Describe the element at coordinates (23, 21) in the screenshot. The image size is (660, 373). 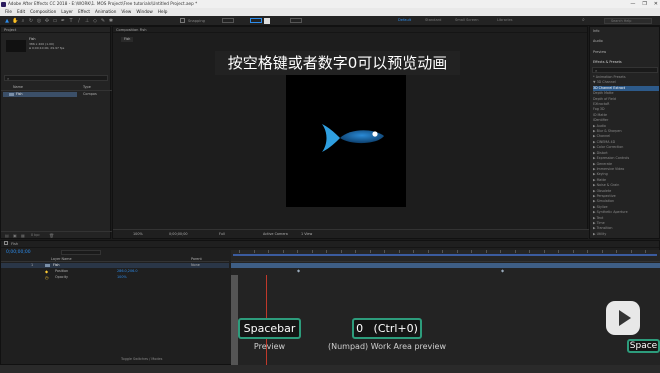
I see `zoom-tool-icon: ⌕` at that location.